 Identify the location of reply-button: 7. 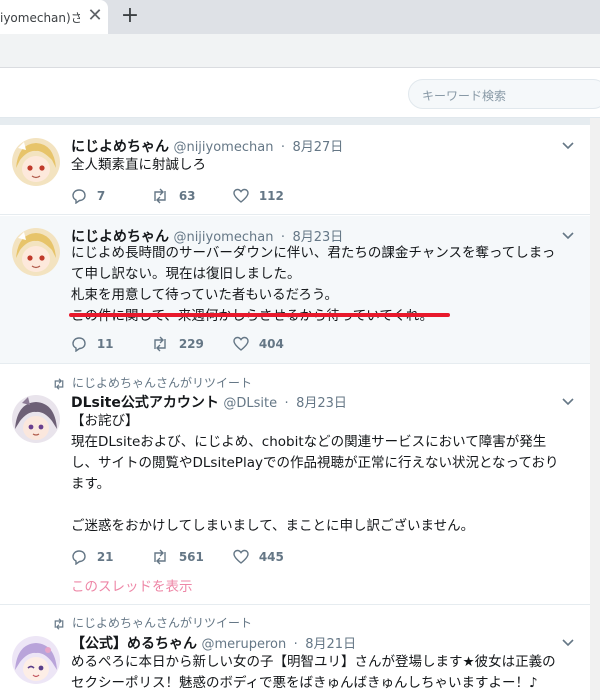
(88, 197).